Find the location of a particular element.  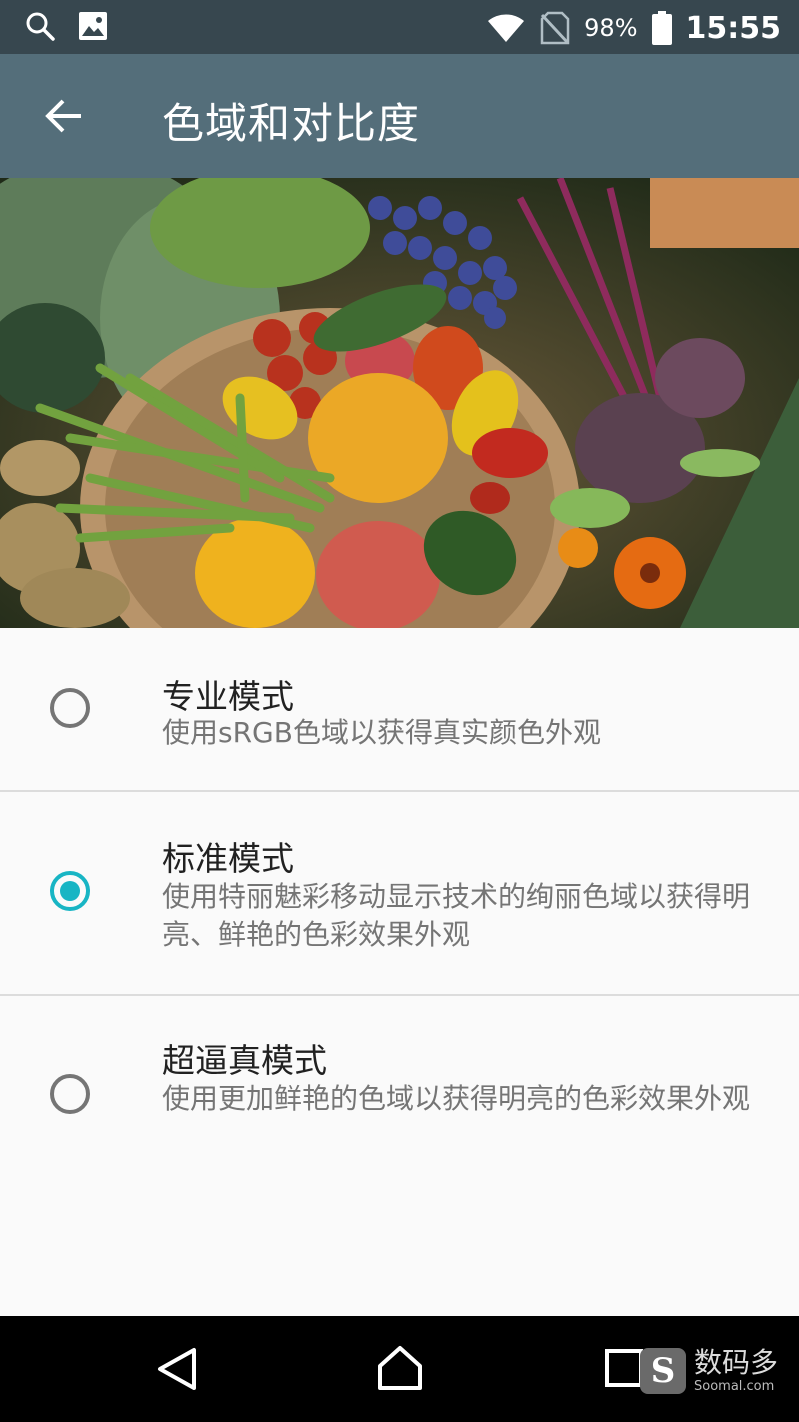

option-description: 使用特丽魅彩移动显示技术的绚丽色域以获得明亮、鲜艳的色彩效果外观 is located at coordinates (456, 915).